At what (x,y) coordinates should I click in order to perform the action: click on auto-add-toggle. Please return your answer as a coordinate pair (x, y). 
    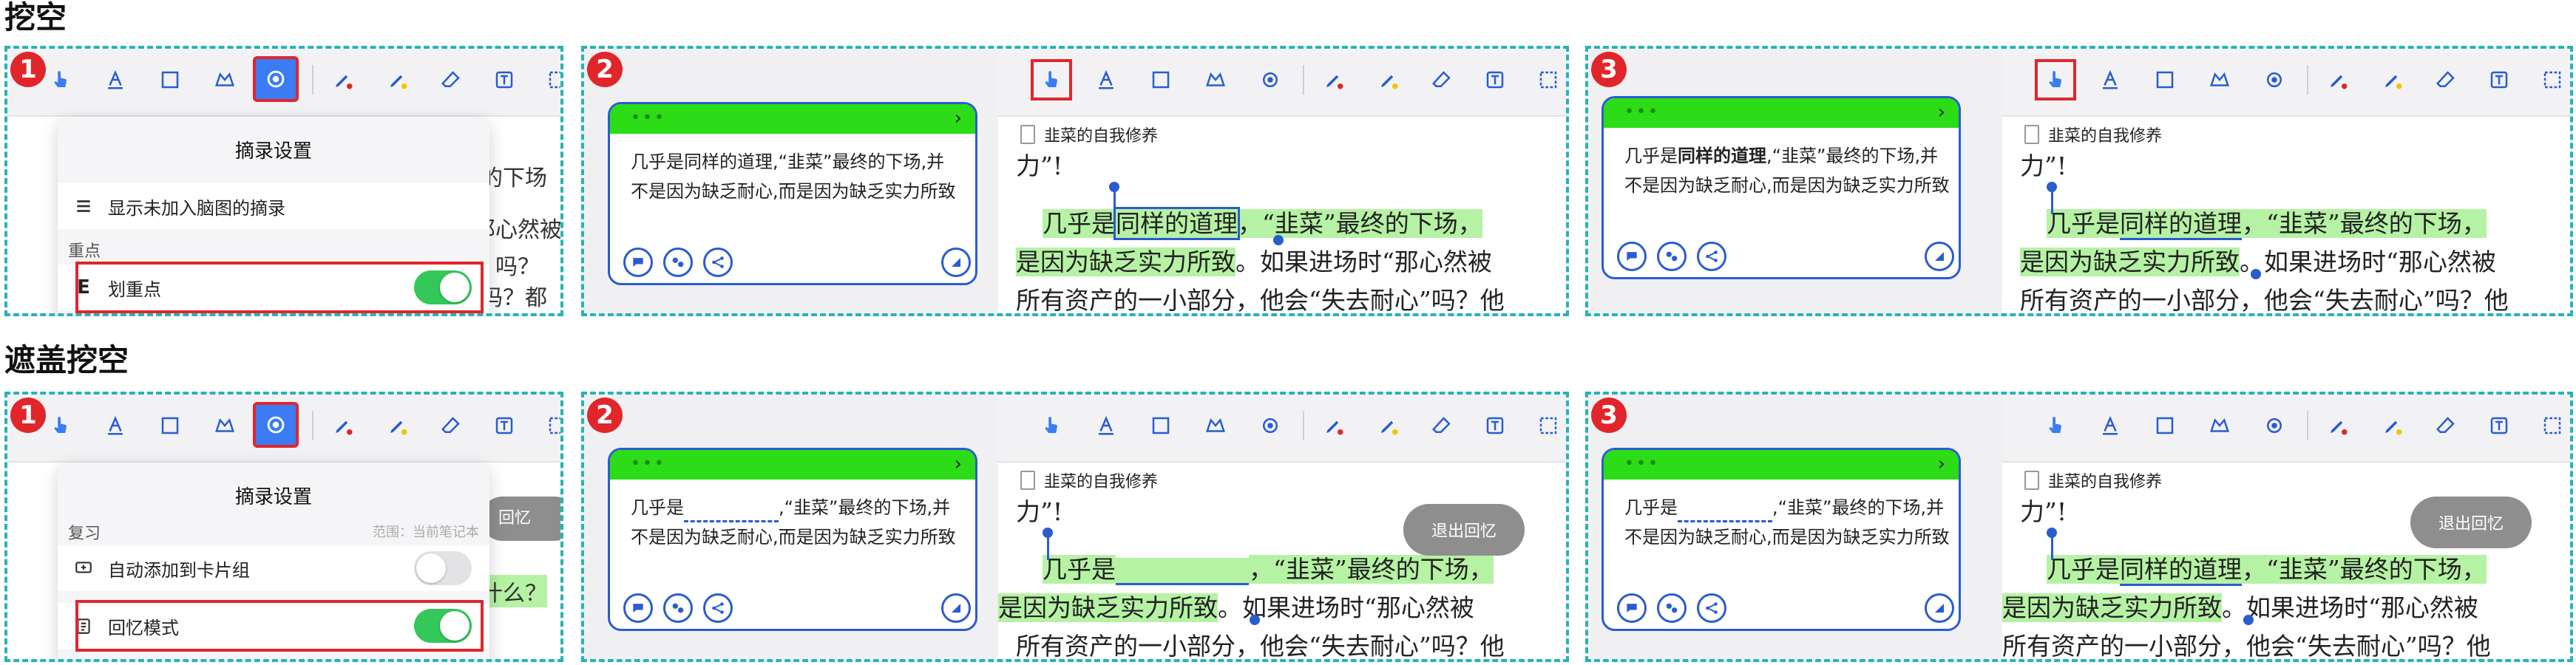
    Looking at the image, I should click on (443, 568).